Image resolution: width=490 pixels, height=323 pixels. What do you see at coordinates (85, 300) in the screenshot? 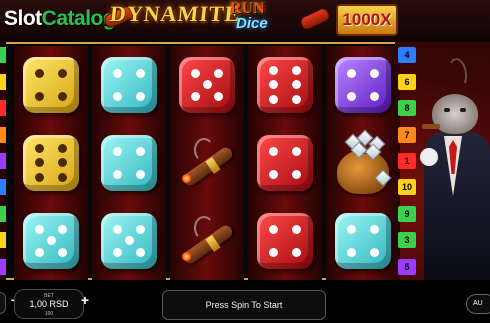
I see `bet-increase-button: +` at bounding box center [85, 300].